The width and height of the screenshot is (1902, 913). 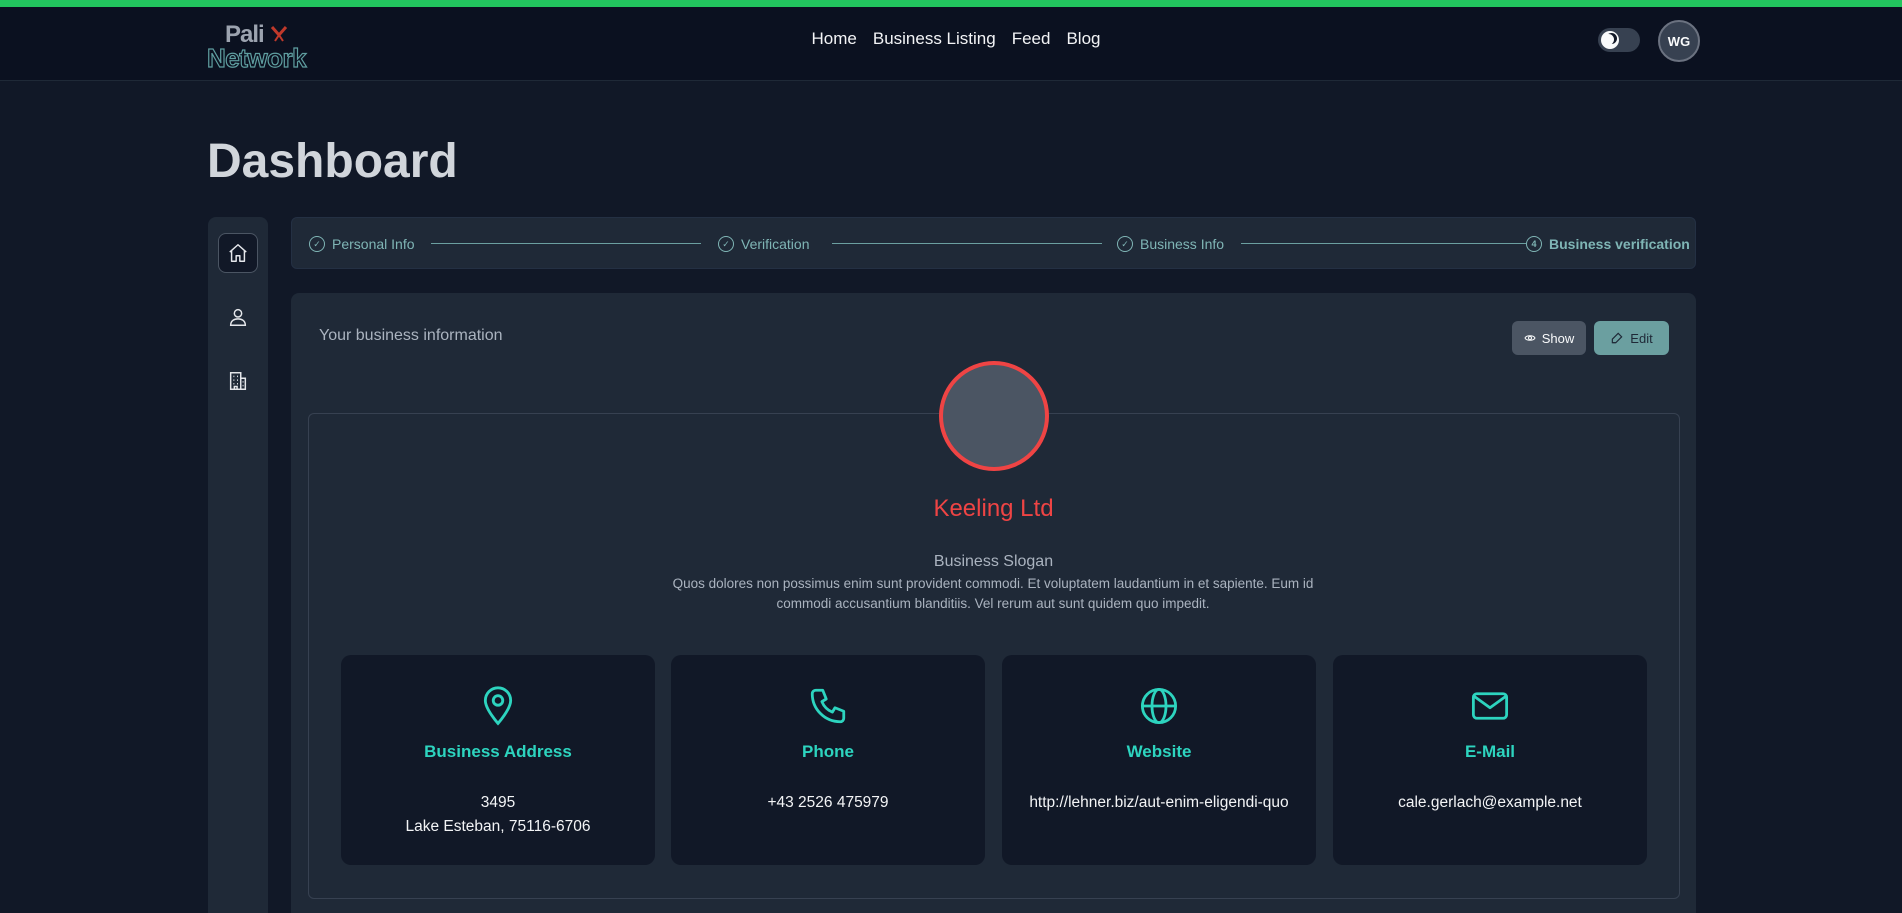 I want to click on step-business-verification: 4 Business verification, so click(x=1608, y=244).